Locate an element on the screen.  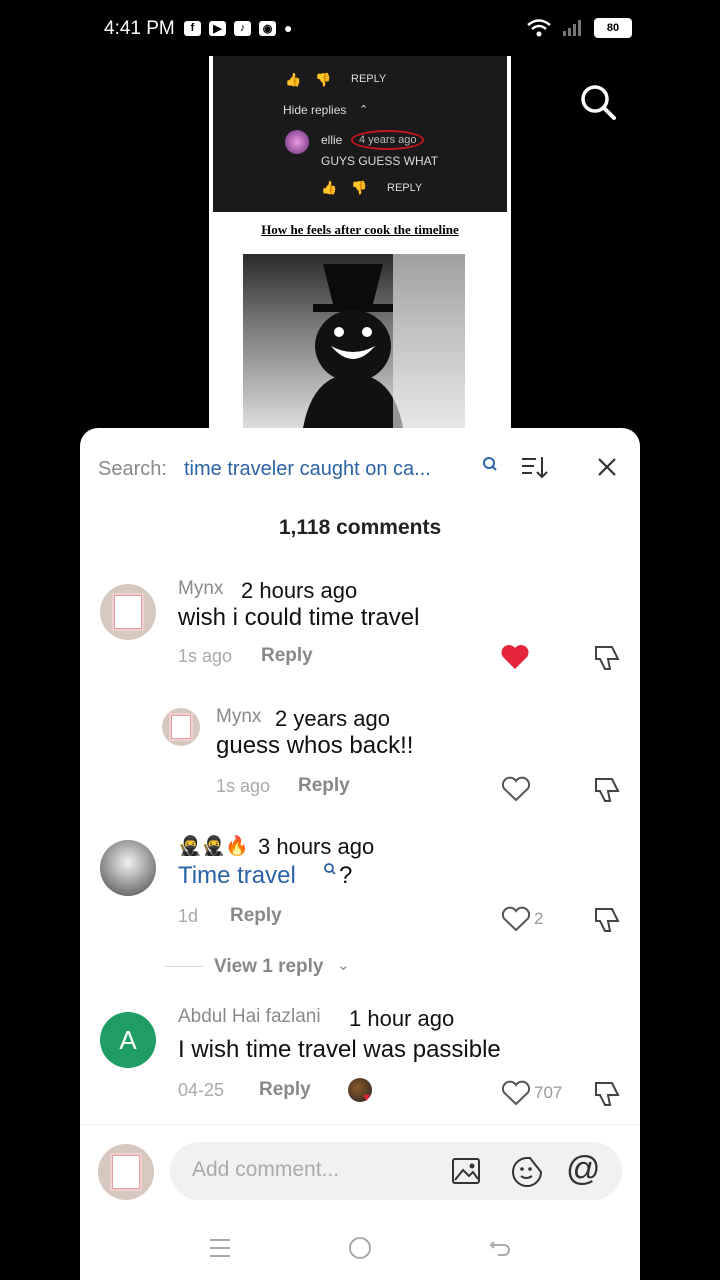
home-icon is located at coordinates (360, 1248).